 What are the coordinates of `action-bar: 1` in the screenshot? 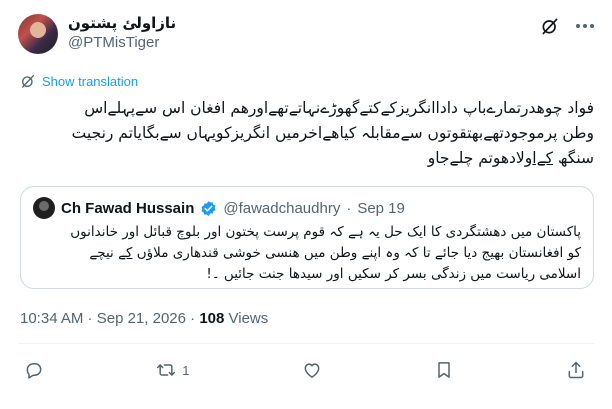 It's located at (305, 370).